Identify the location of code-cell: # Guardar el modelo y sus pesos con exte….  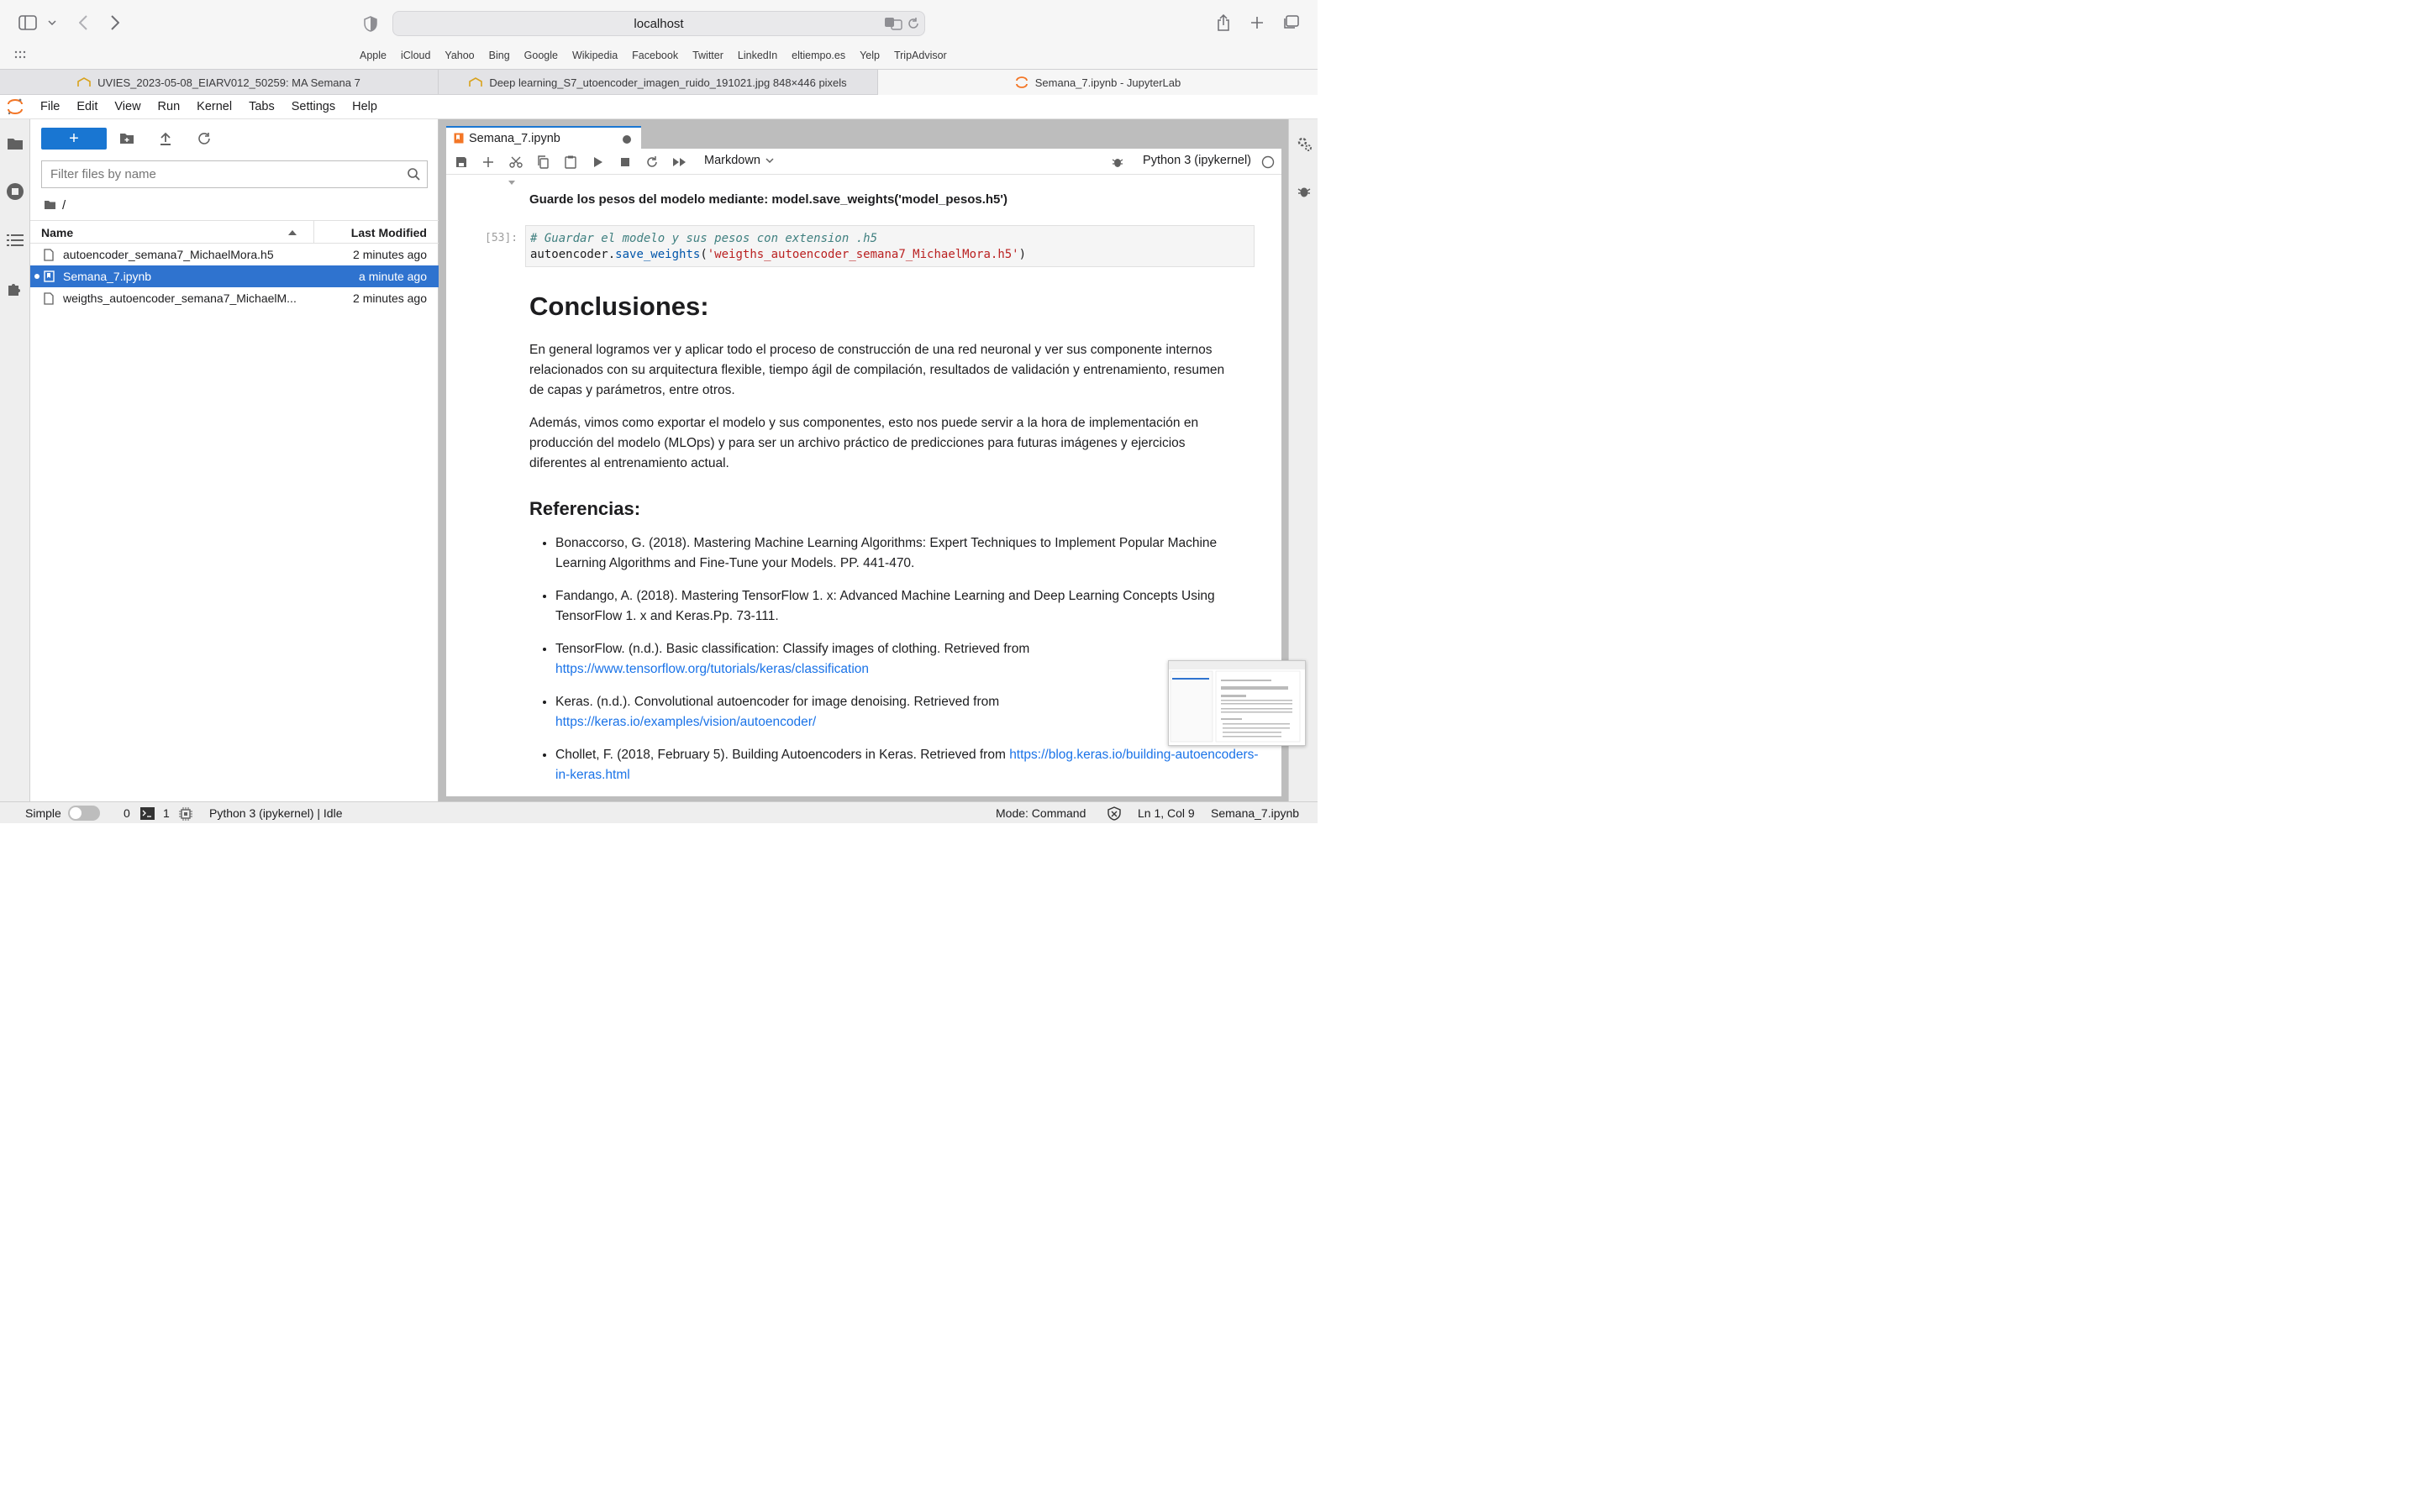
(890, 246).